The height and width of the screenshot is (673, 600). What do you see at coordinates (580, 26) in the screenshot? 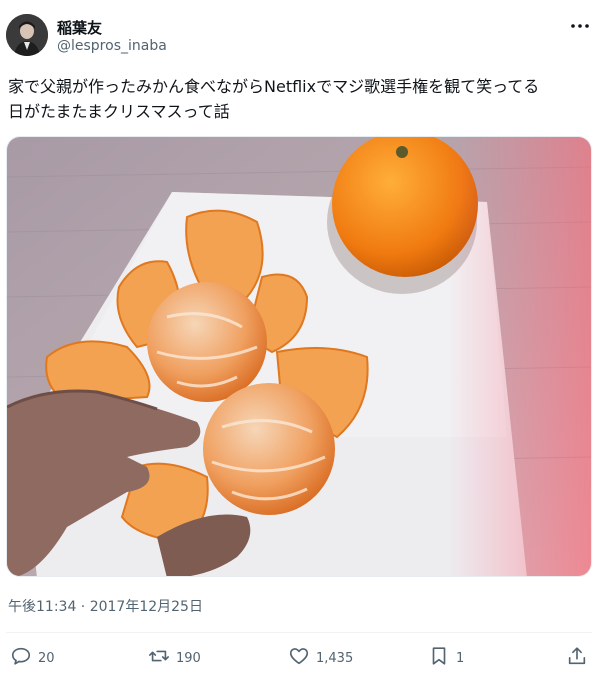
I see `more-dots-icon` at bounding box center [580, 26].